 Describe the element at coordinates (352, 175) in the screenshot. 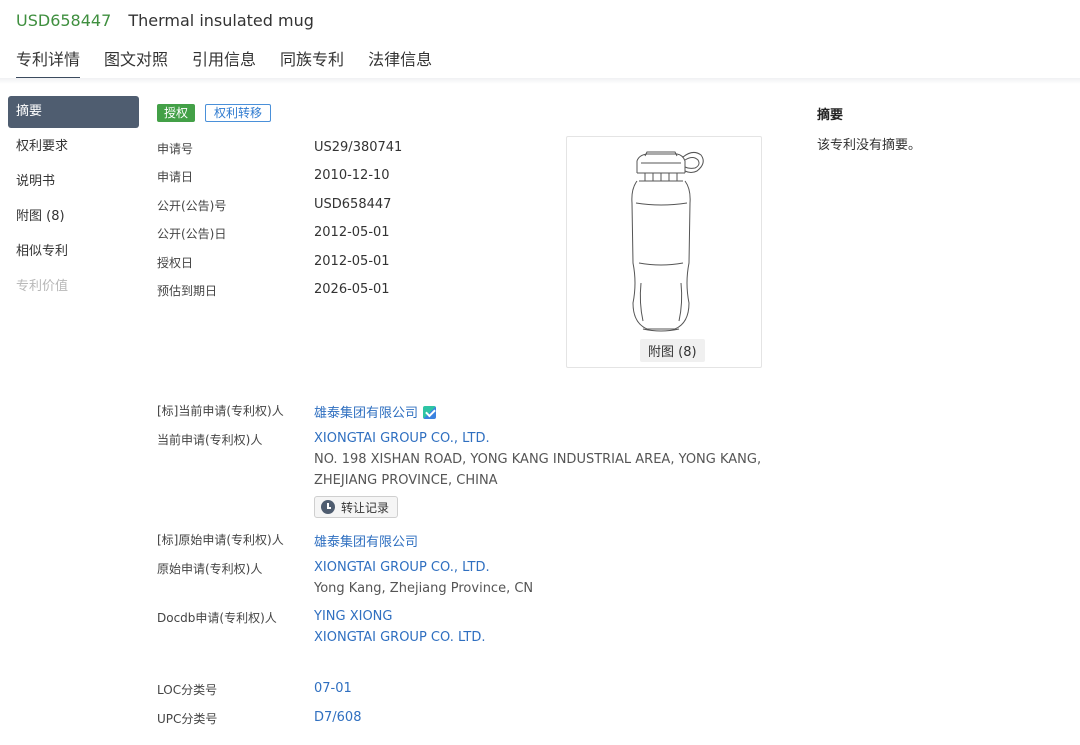

I see `field-value: 2010-12-10` at that location.